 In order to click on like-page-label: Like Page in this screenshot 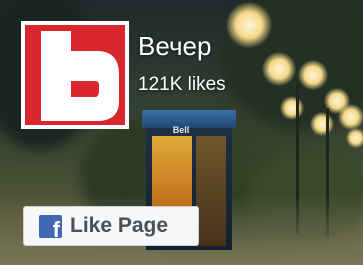, I will do `click(119, 225)`.